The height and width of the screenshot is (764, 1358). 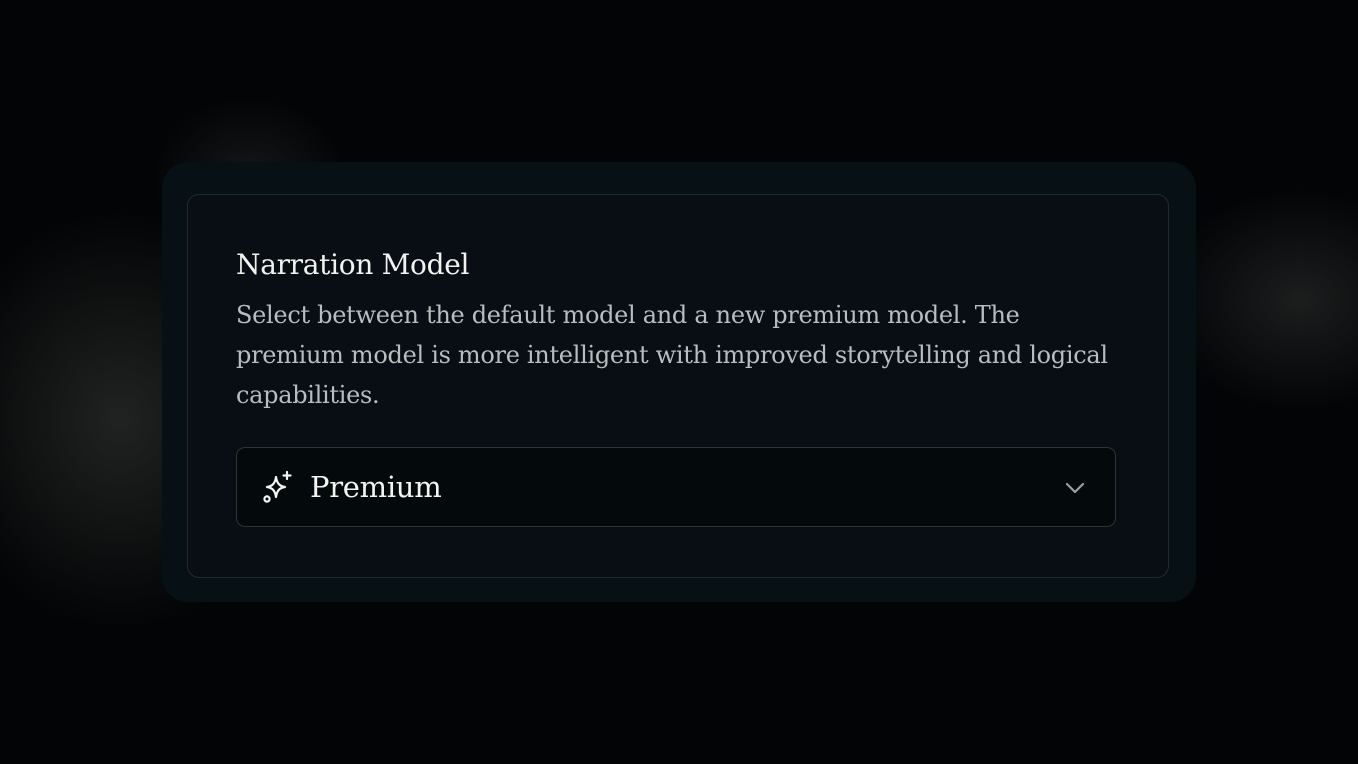 I want to click on narration-model-select: Premium, so click(x=676, y=487).